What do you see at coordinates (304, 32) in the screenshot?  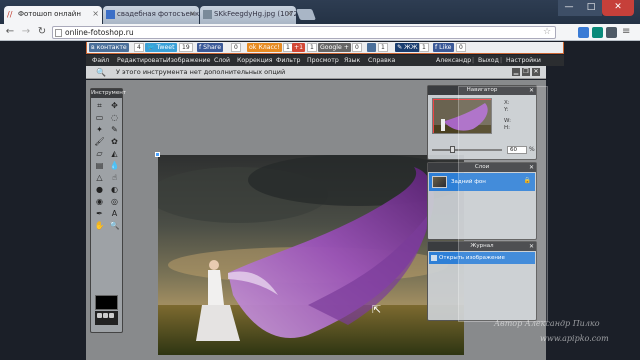 I see `url-input: online-fotoshop.ru` at bounding box center [304, 32].